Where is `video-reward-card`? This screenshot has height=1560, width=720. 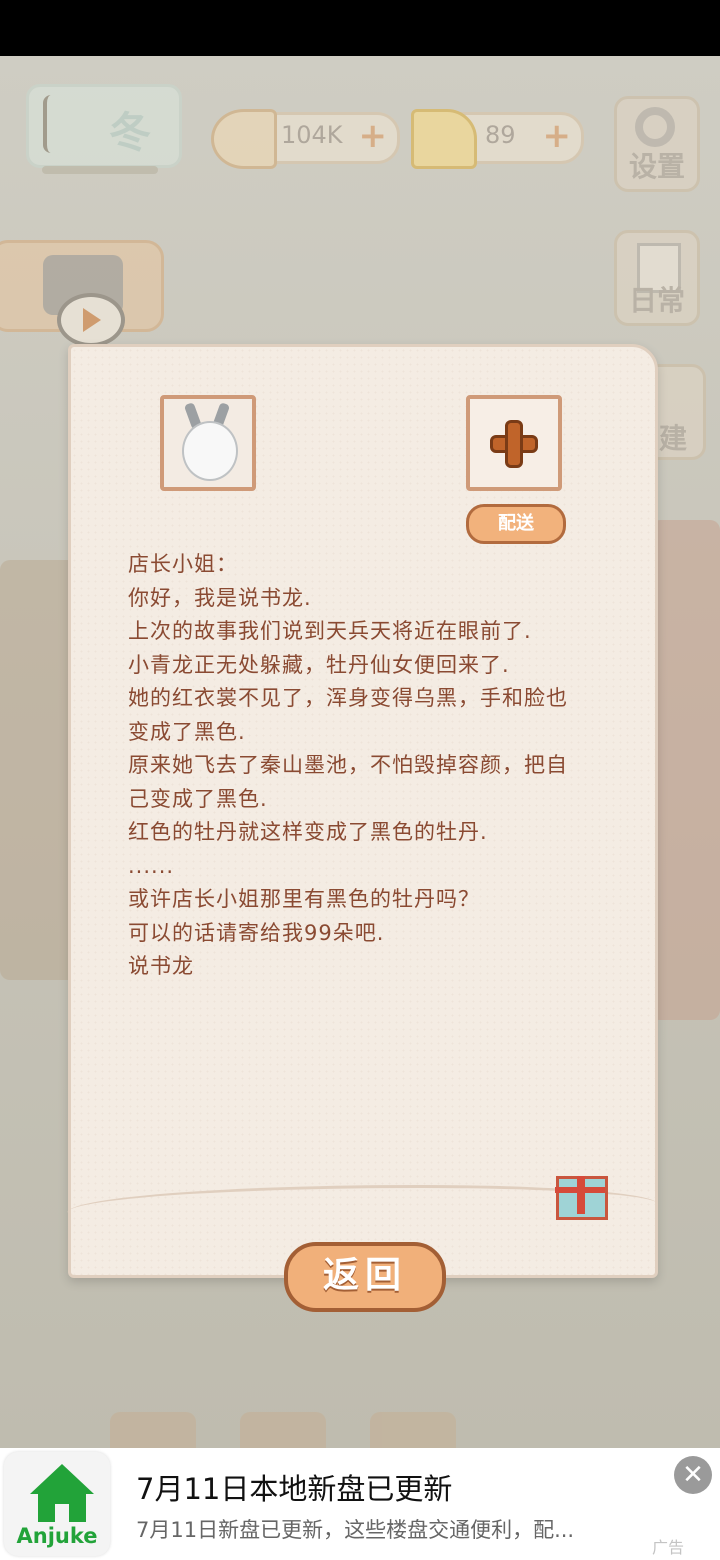 video-reward-card is located at coordinates (82, 293).